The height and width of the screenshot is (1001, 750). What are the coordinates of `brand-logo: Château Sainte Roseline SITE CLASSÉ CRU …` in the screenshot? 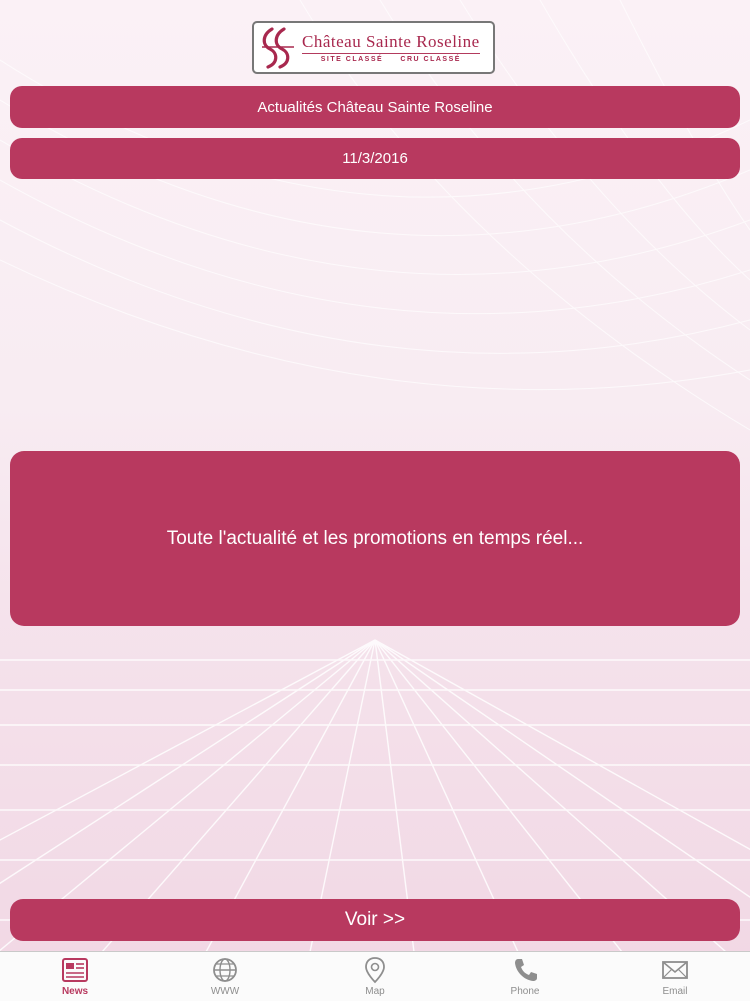 It's located at (373, 47).